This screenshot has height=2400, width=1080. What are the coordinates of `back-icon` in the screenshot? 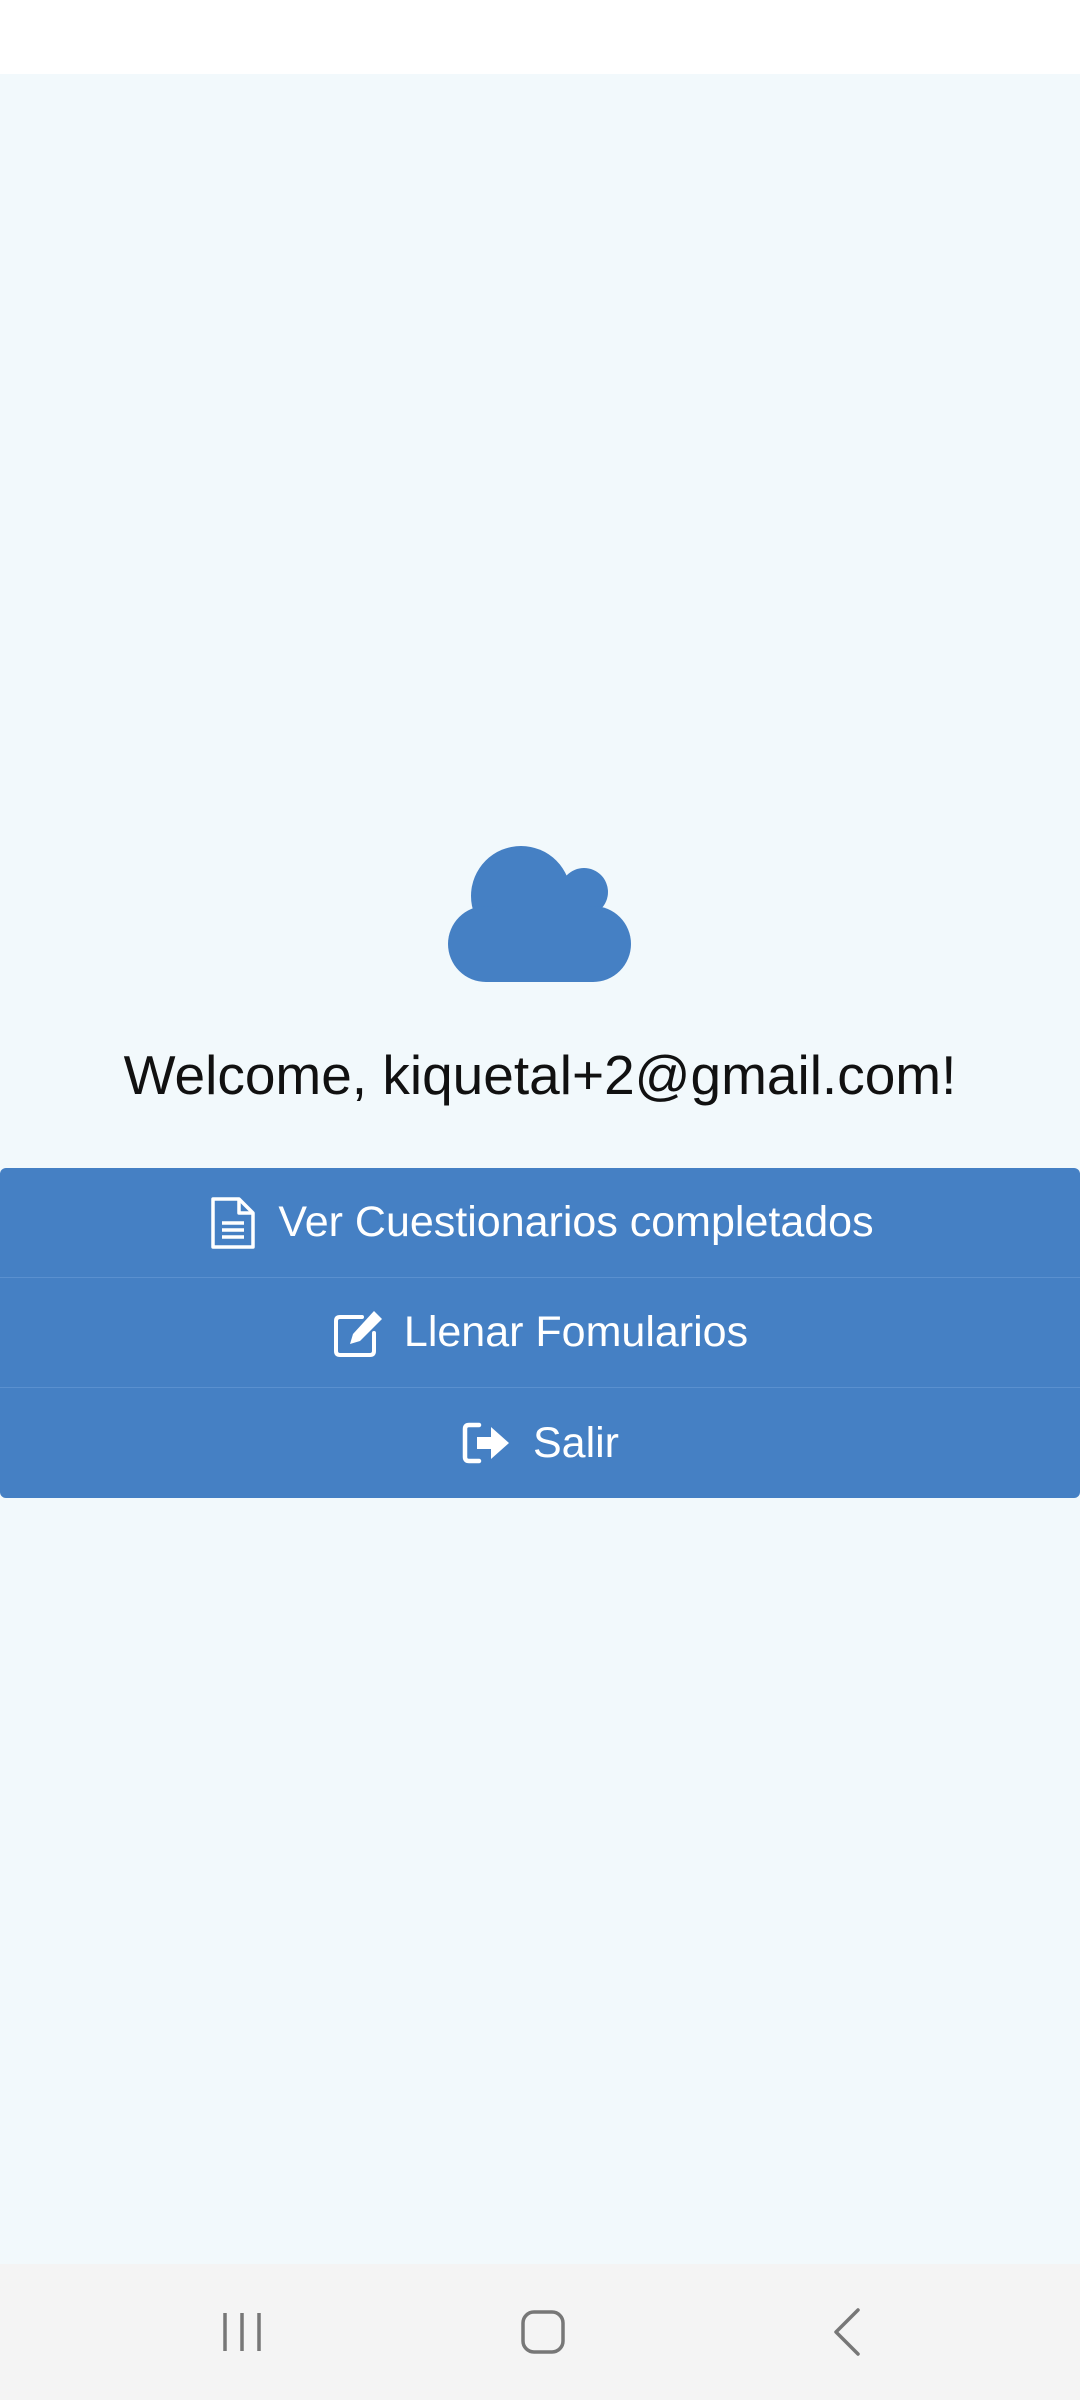 It's located at (847, 2332).